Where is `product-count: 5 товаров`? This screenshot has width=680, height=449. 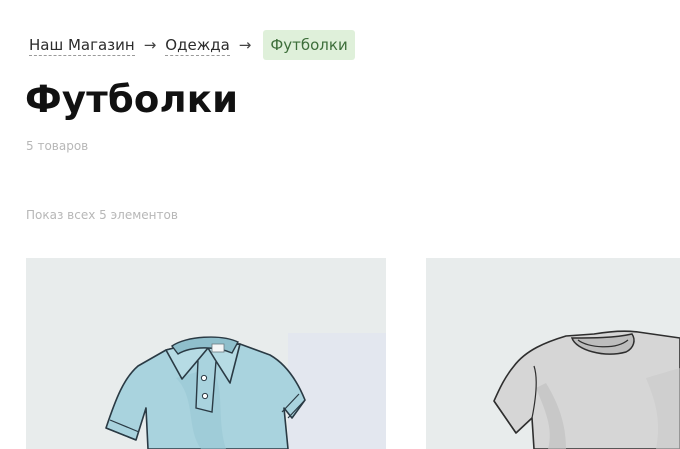 product-count: 5 товаров is located at coordinates (57, 146).